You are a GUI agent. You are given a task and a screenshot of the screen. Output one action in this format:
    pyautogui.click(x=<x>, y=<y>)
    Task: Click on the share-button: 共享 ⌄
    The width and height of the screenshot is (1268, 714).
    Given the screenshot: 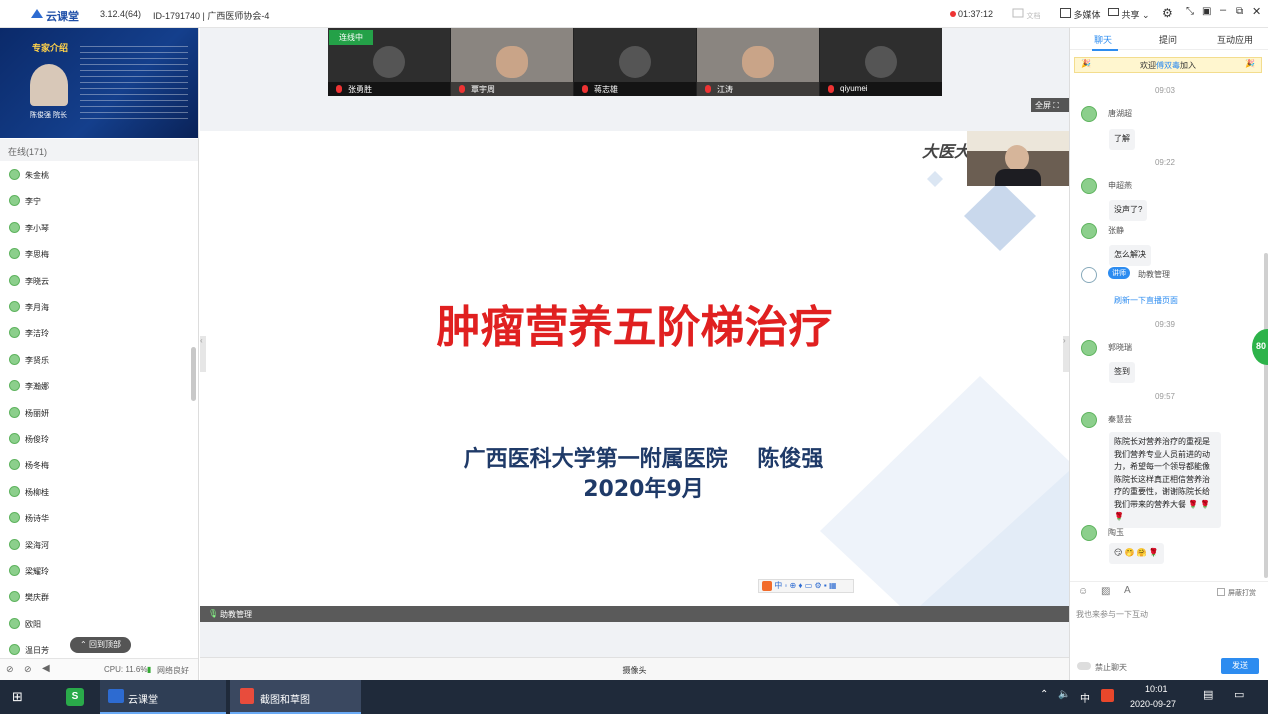 What is the action you would take?
    pyautogui.click(x=1129, y=14)
    